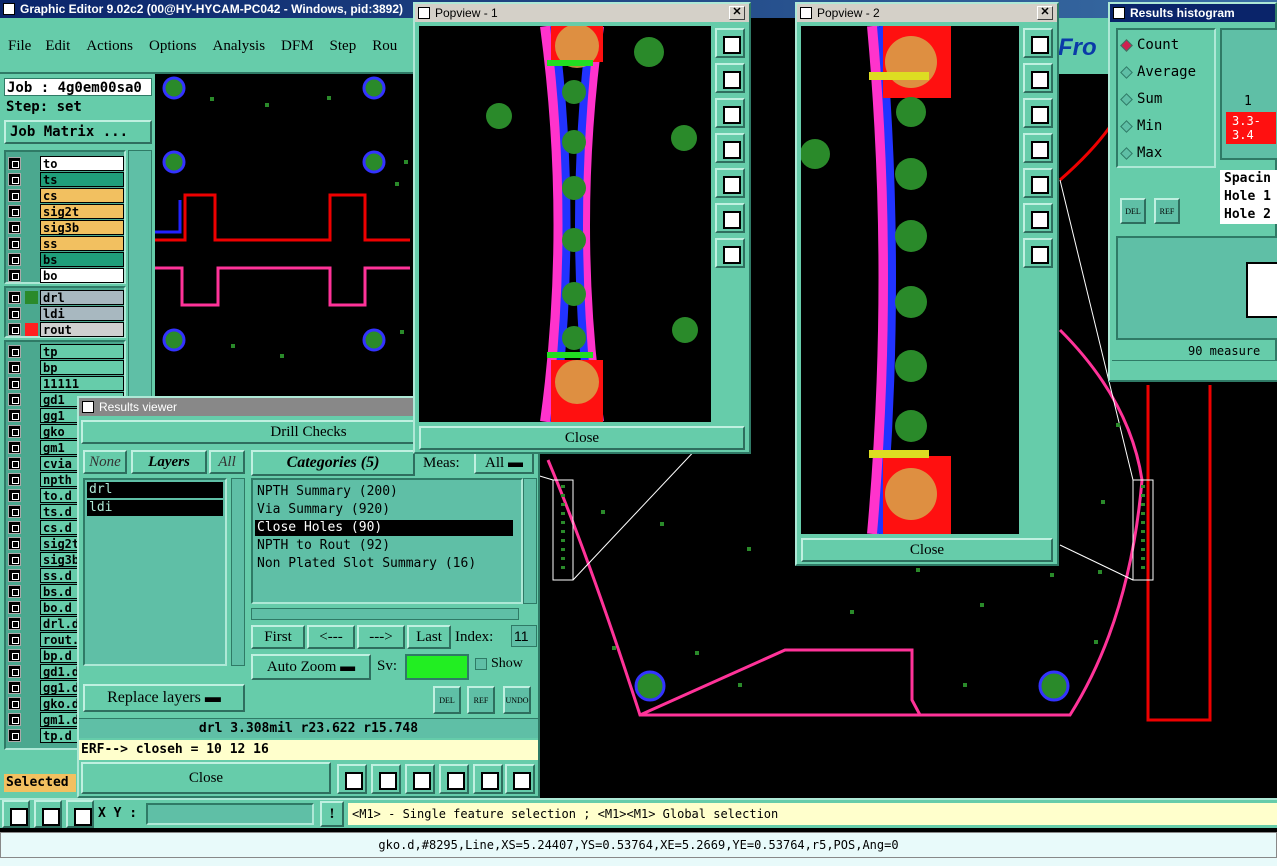 The width and height of the screenshot is (1277, 866). Describe the element at coordinates (332, 814) in the screenshot. I see `alert-icon: !` at that location.